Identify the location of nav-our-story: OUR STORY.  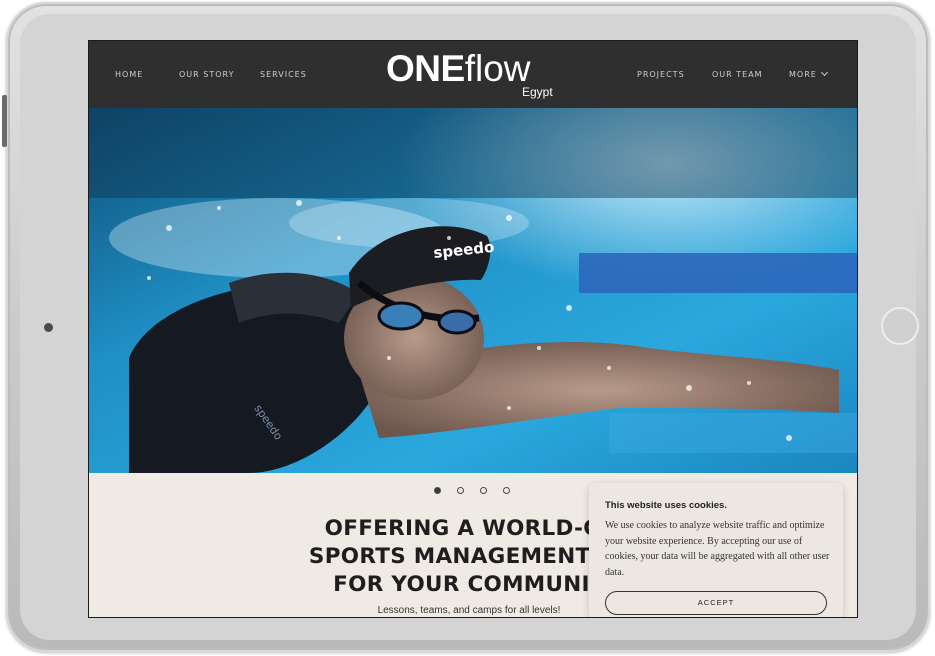
(206, 74).